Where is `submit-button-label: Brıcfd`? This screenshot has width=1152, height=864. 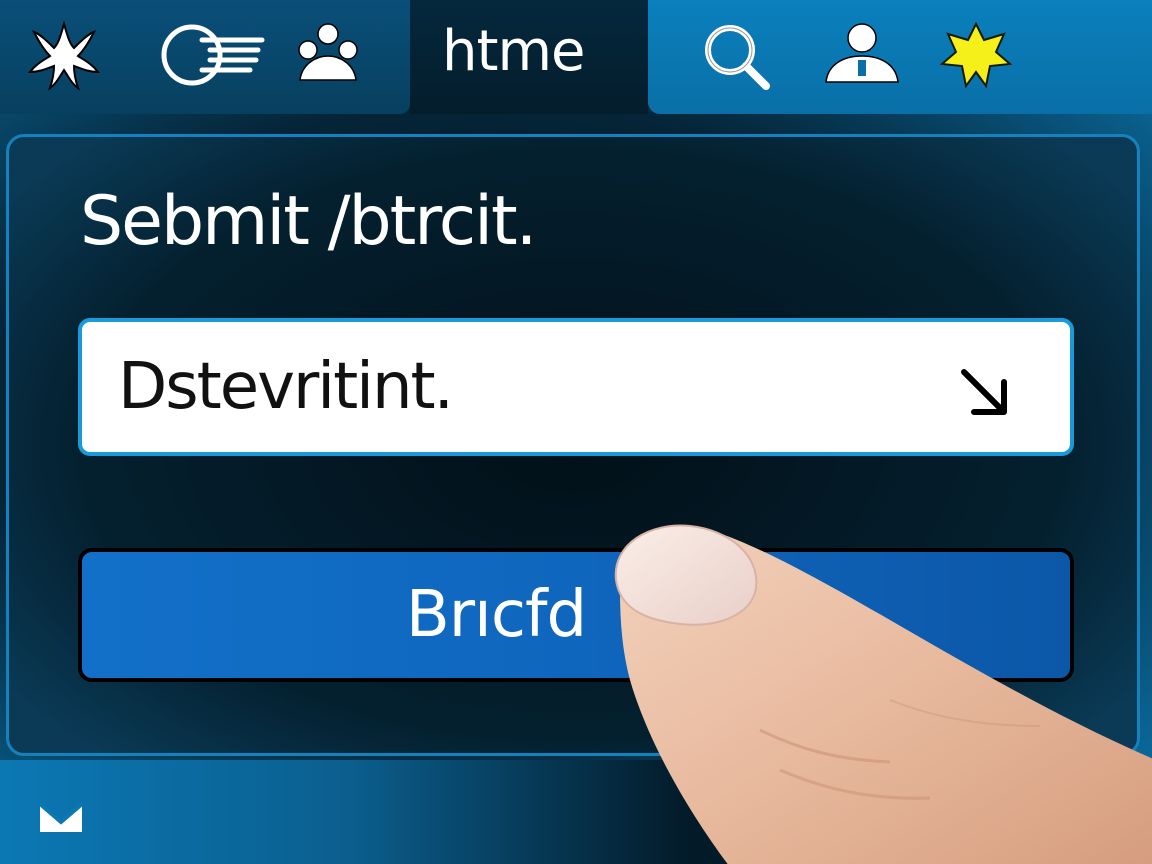 submit-button-label: Brıcfd is located at coordinates (496, 615).